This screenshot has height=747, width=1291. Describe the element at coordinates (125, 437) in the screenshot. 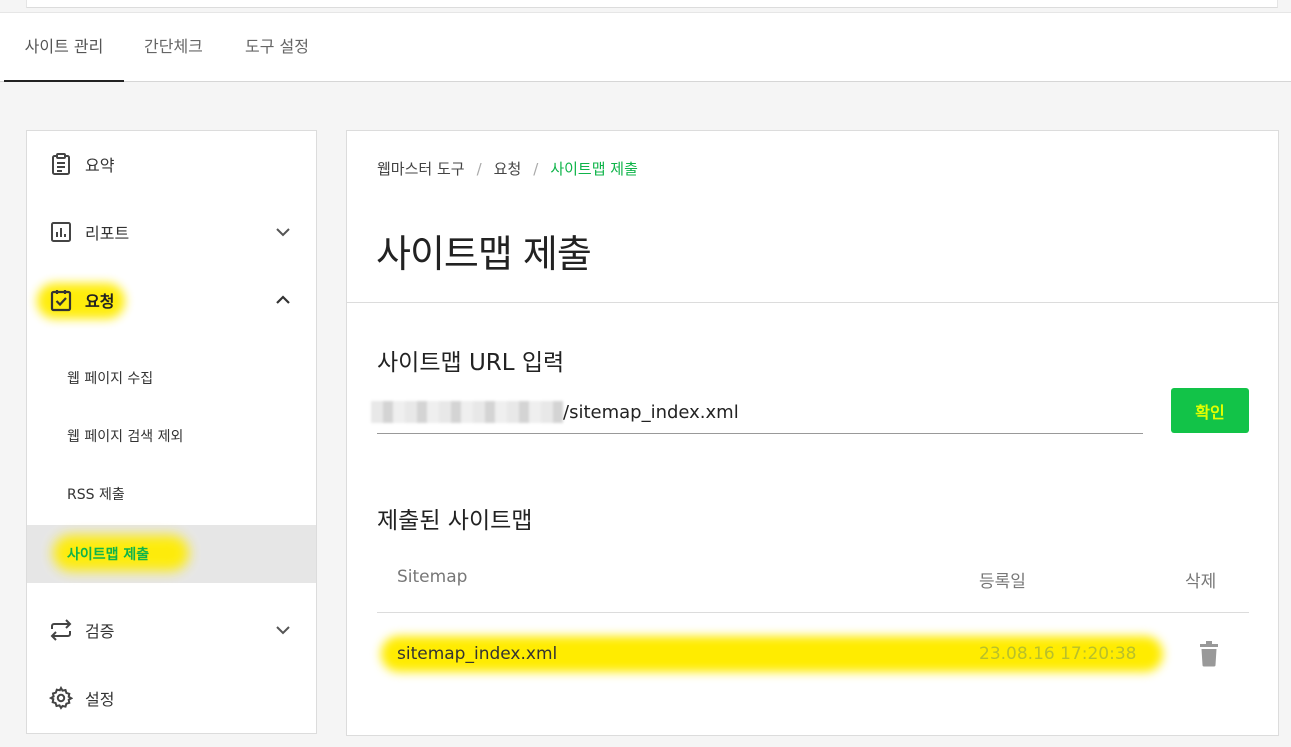

I see `sub-item-label: 웹 페이지 검색 제외` at that location.